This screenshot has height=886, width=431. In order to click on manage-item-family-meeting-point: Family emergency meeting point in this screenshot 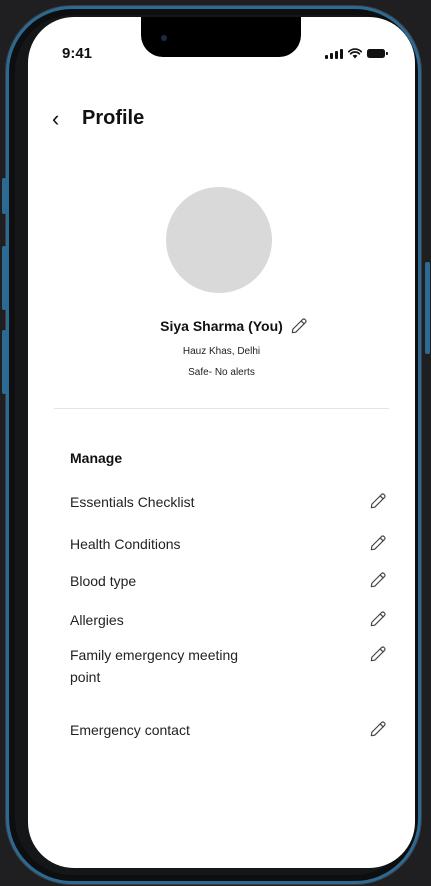, I will do `click(230, 666)`.